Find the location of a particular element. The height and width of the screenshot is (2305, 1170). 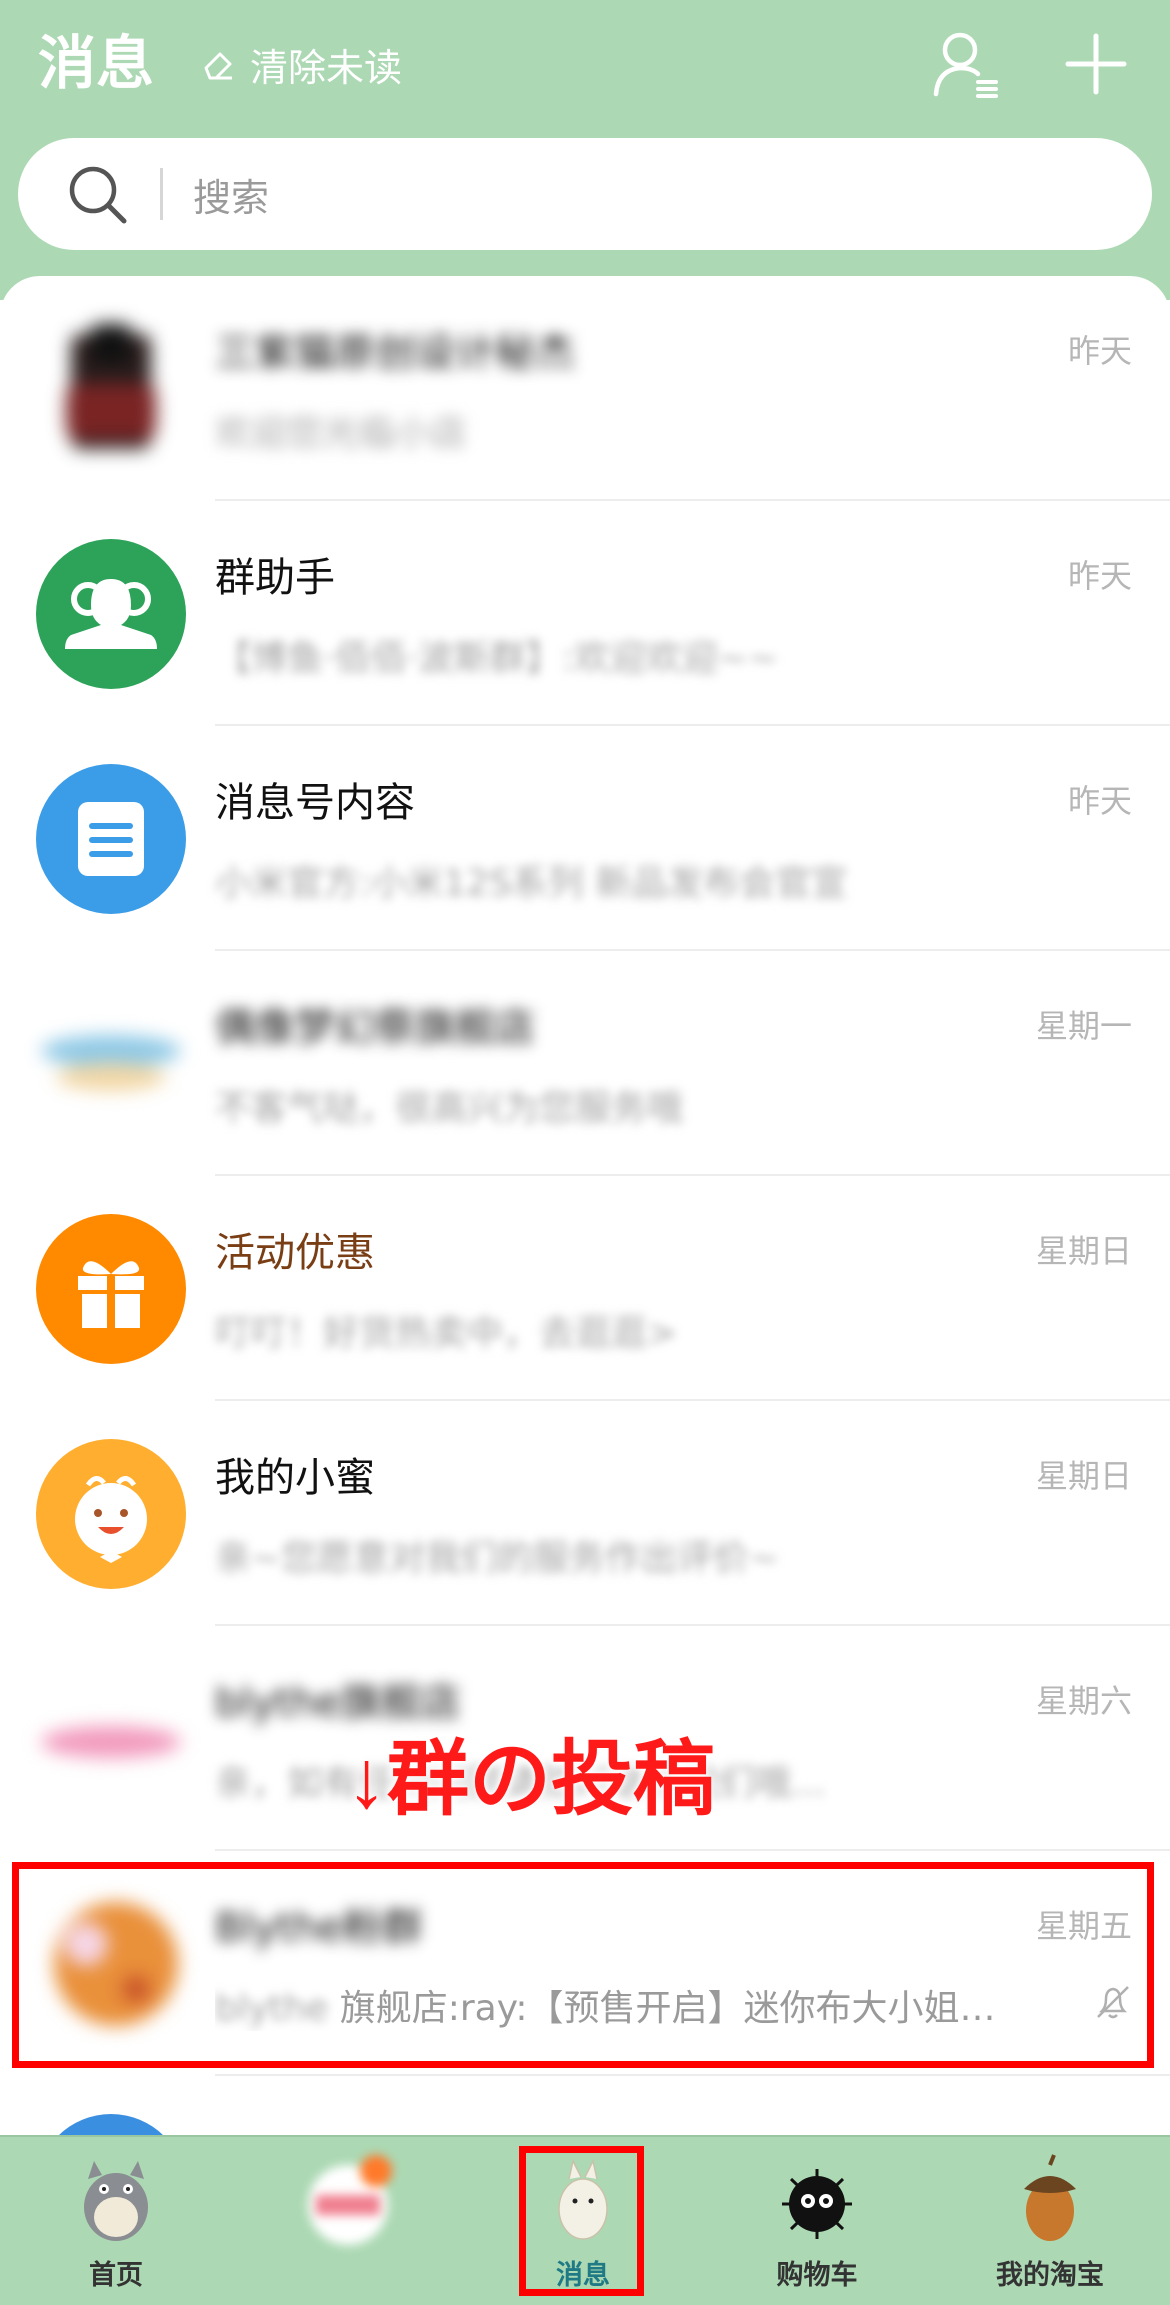

mute-bell-icon is located at coordinates (1113, 2002).